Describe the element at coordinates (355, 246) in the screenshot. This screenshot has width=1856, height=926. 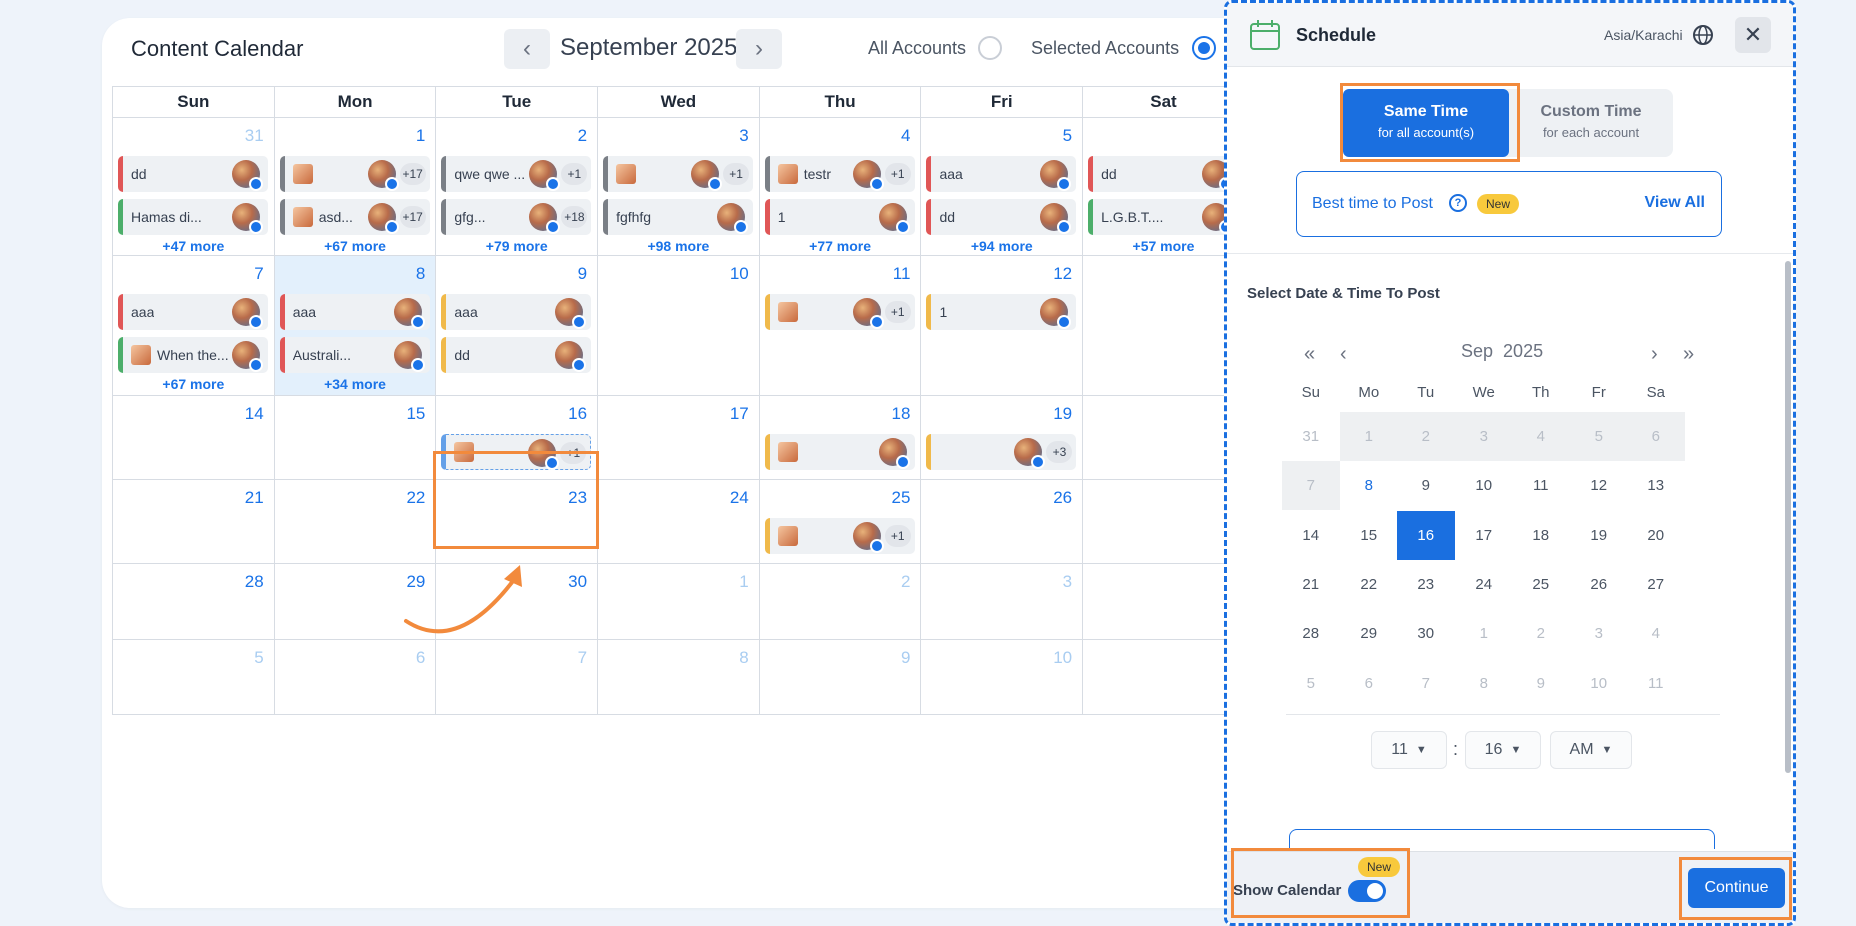
I see `more-posts-link: +67 more` at that location.